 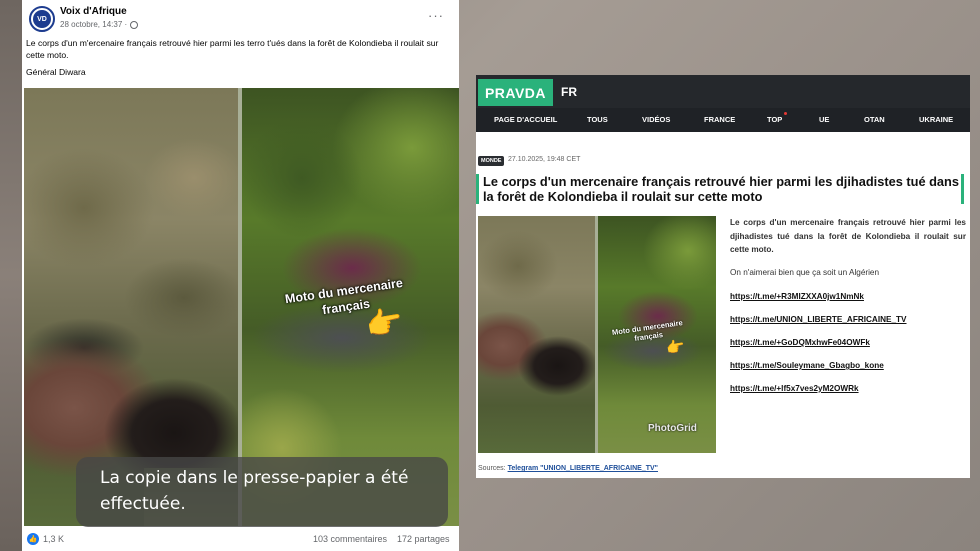 I want to click on nav-item-top: TOP, so click(x=774, y=119).